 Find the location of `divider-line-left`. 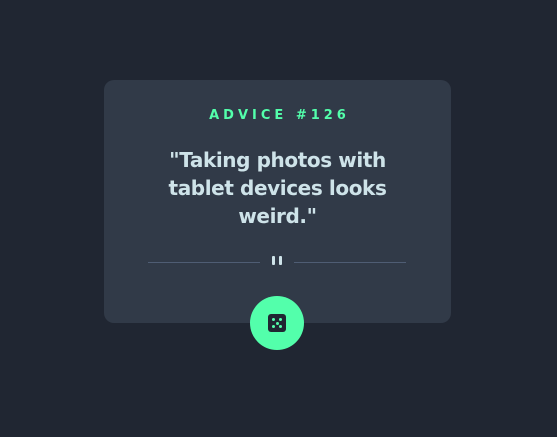

divider-line-left is located at coordinates (204, 262).